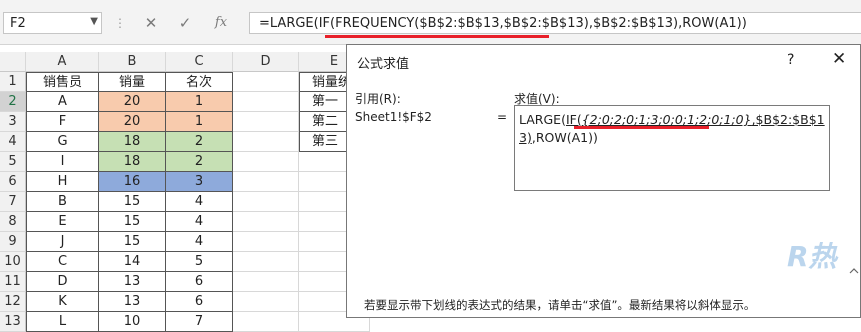  What do you see at coordinates (18, 23) in the screenshot?
I see `name-box-value: F2` at bounding box center [18, 23].